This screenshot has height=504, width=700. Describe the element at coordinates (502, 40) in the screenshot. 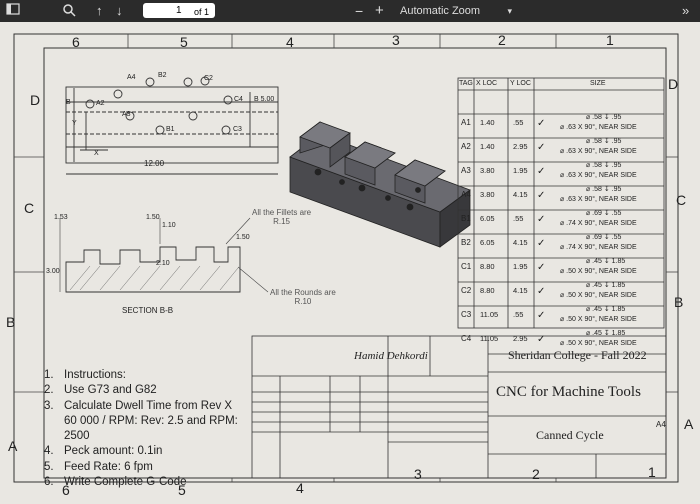

I see `col-label-top-2: 2` at that location.